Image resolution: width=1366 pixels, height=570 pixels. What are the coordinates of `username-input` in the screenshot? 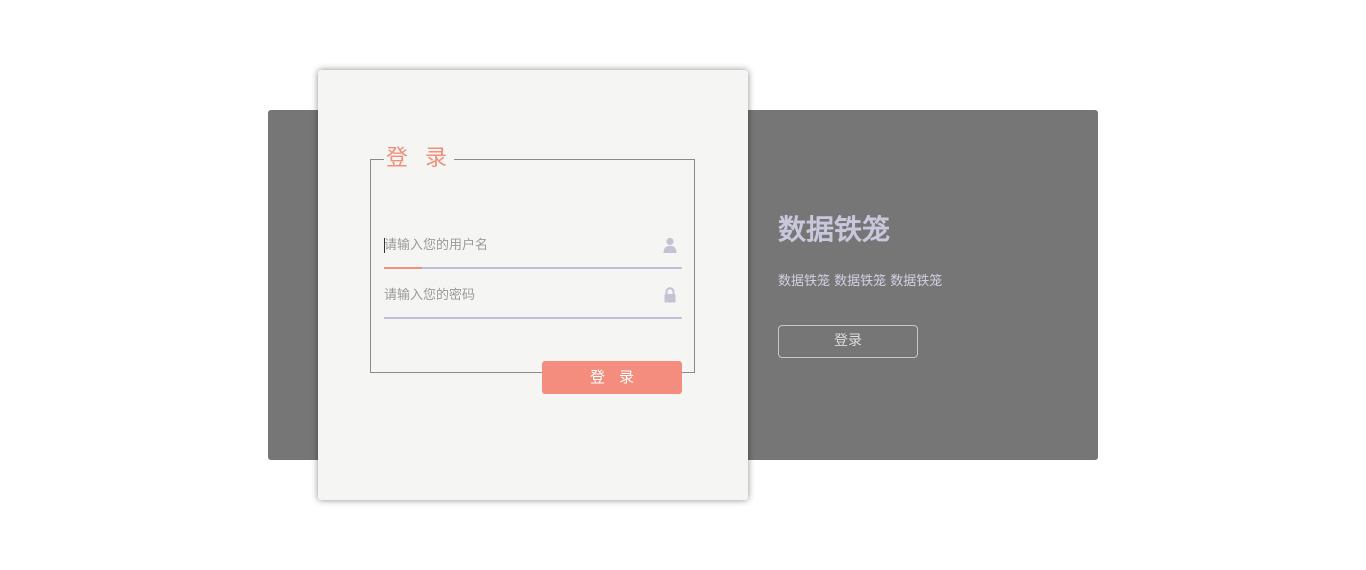 It's located at (519, 245).